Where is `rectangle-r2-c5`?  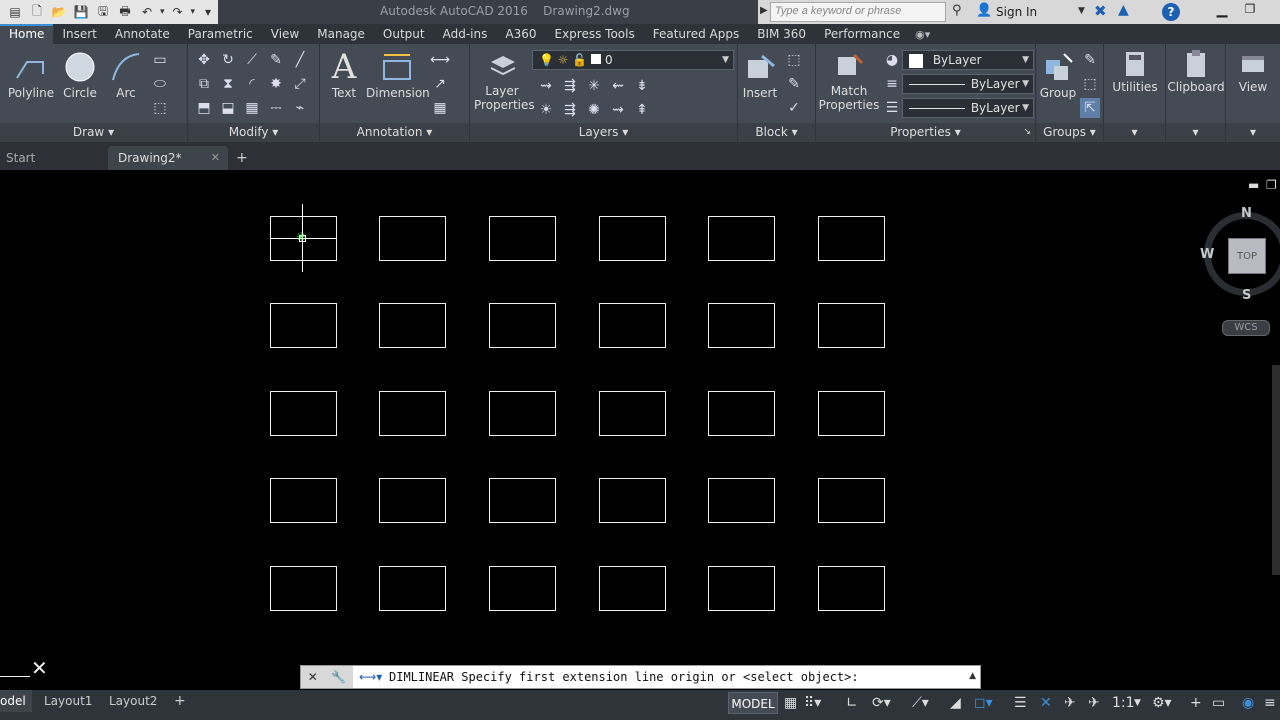
rectangle-r2-c5 is located at coordinates (741, 325).